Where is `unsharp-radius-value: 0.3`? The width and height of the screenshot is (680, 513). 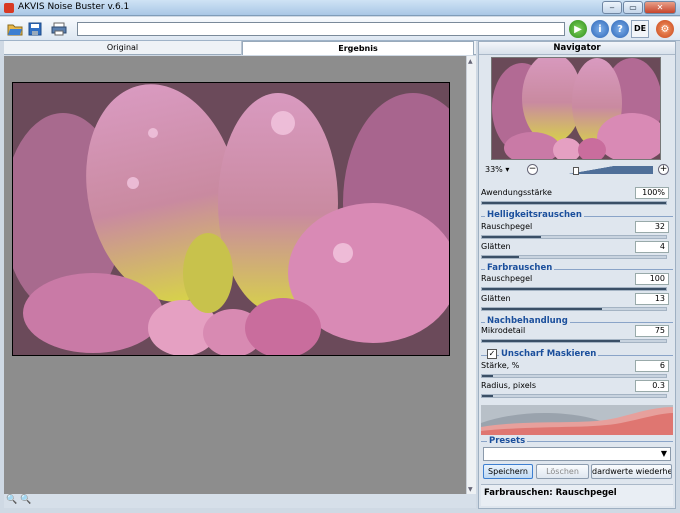
unsharp-radius-value: 0.3 is located at coordinates (652, 386).